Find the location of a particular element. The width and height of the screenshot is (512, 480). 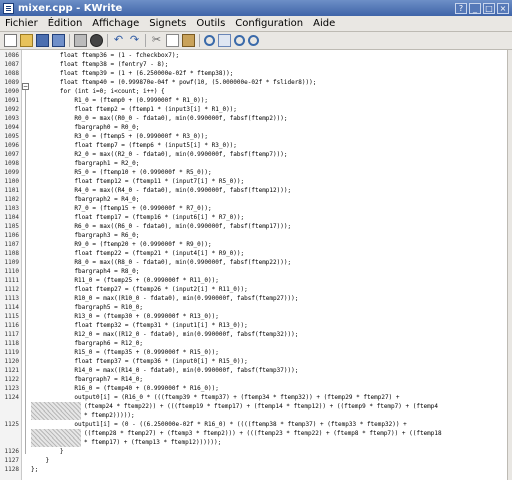

minimize-button: _ is located at coordinates (475, 8).